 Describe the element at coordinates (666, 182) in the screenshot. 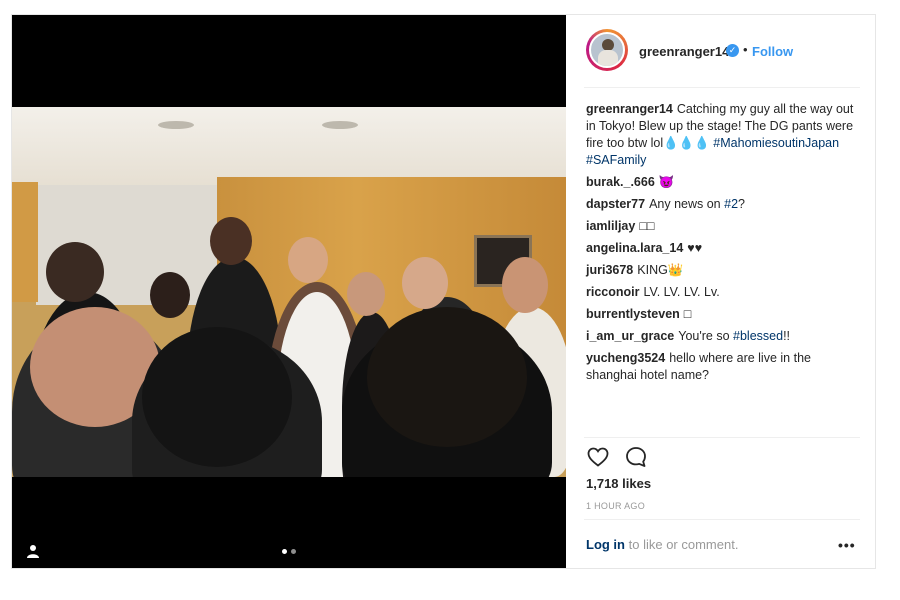

I see `comment-text: 😈` at that location.